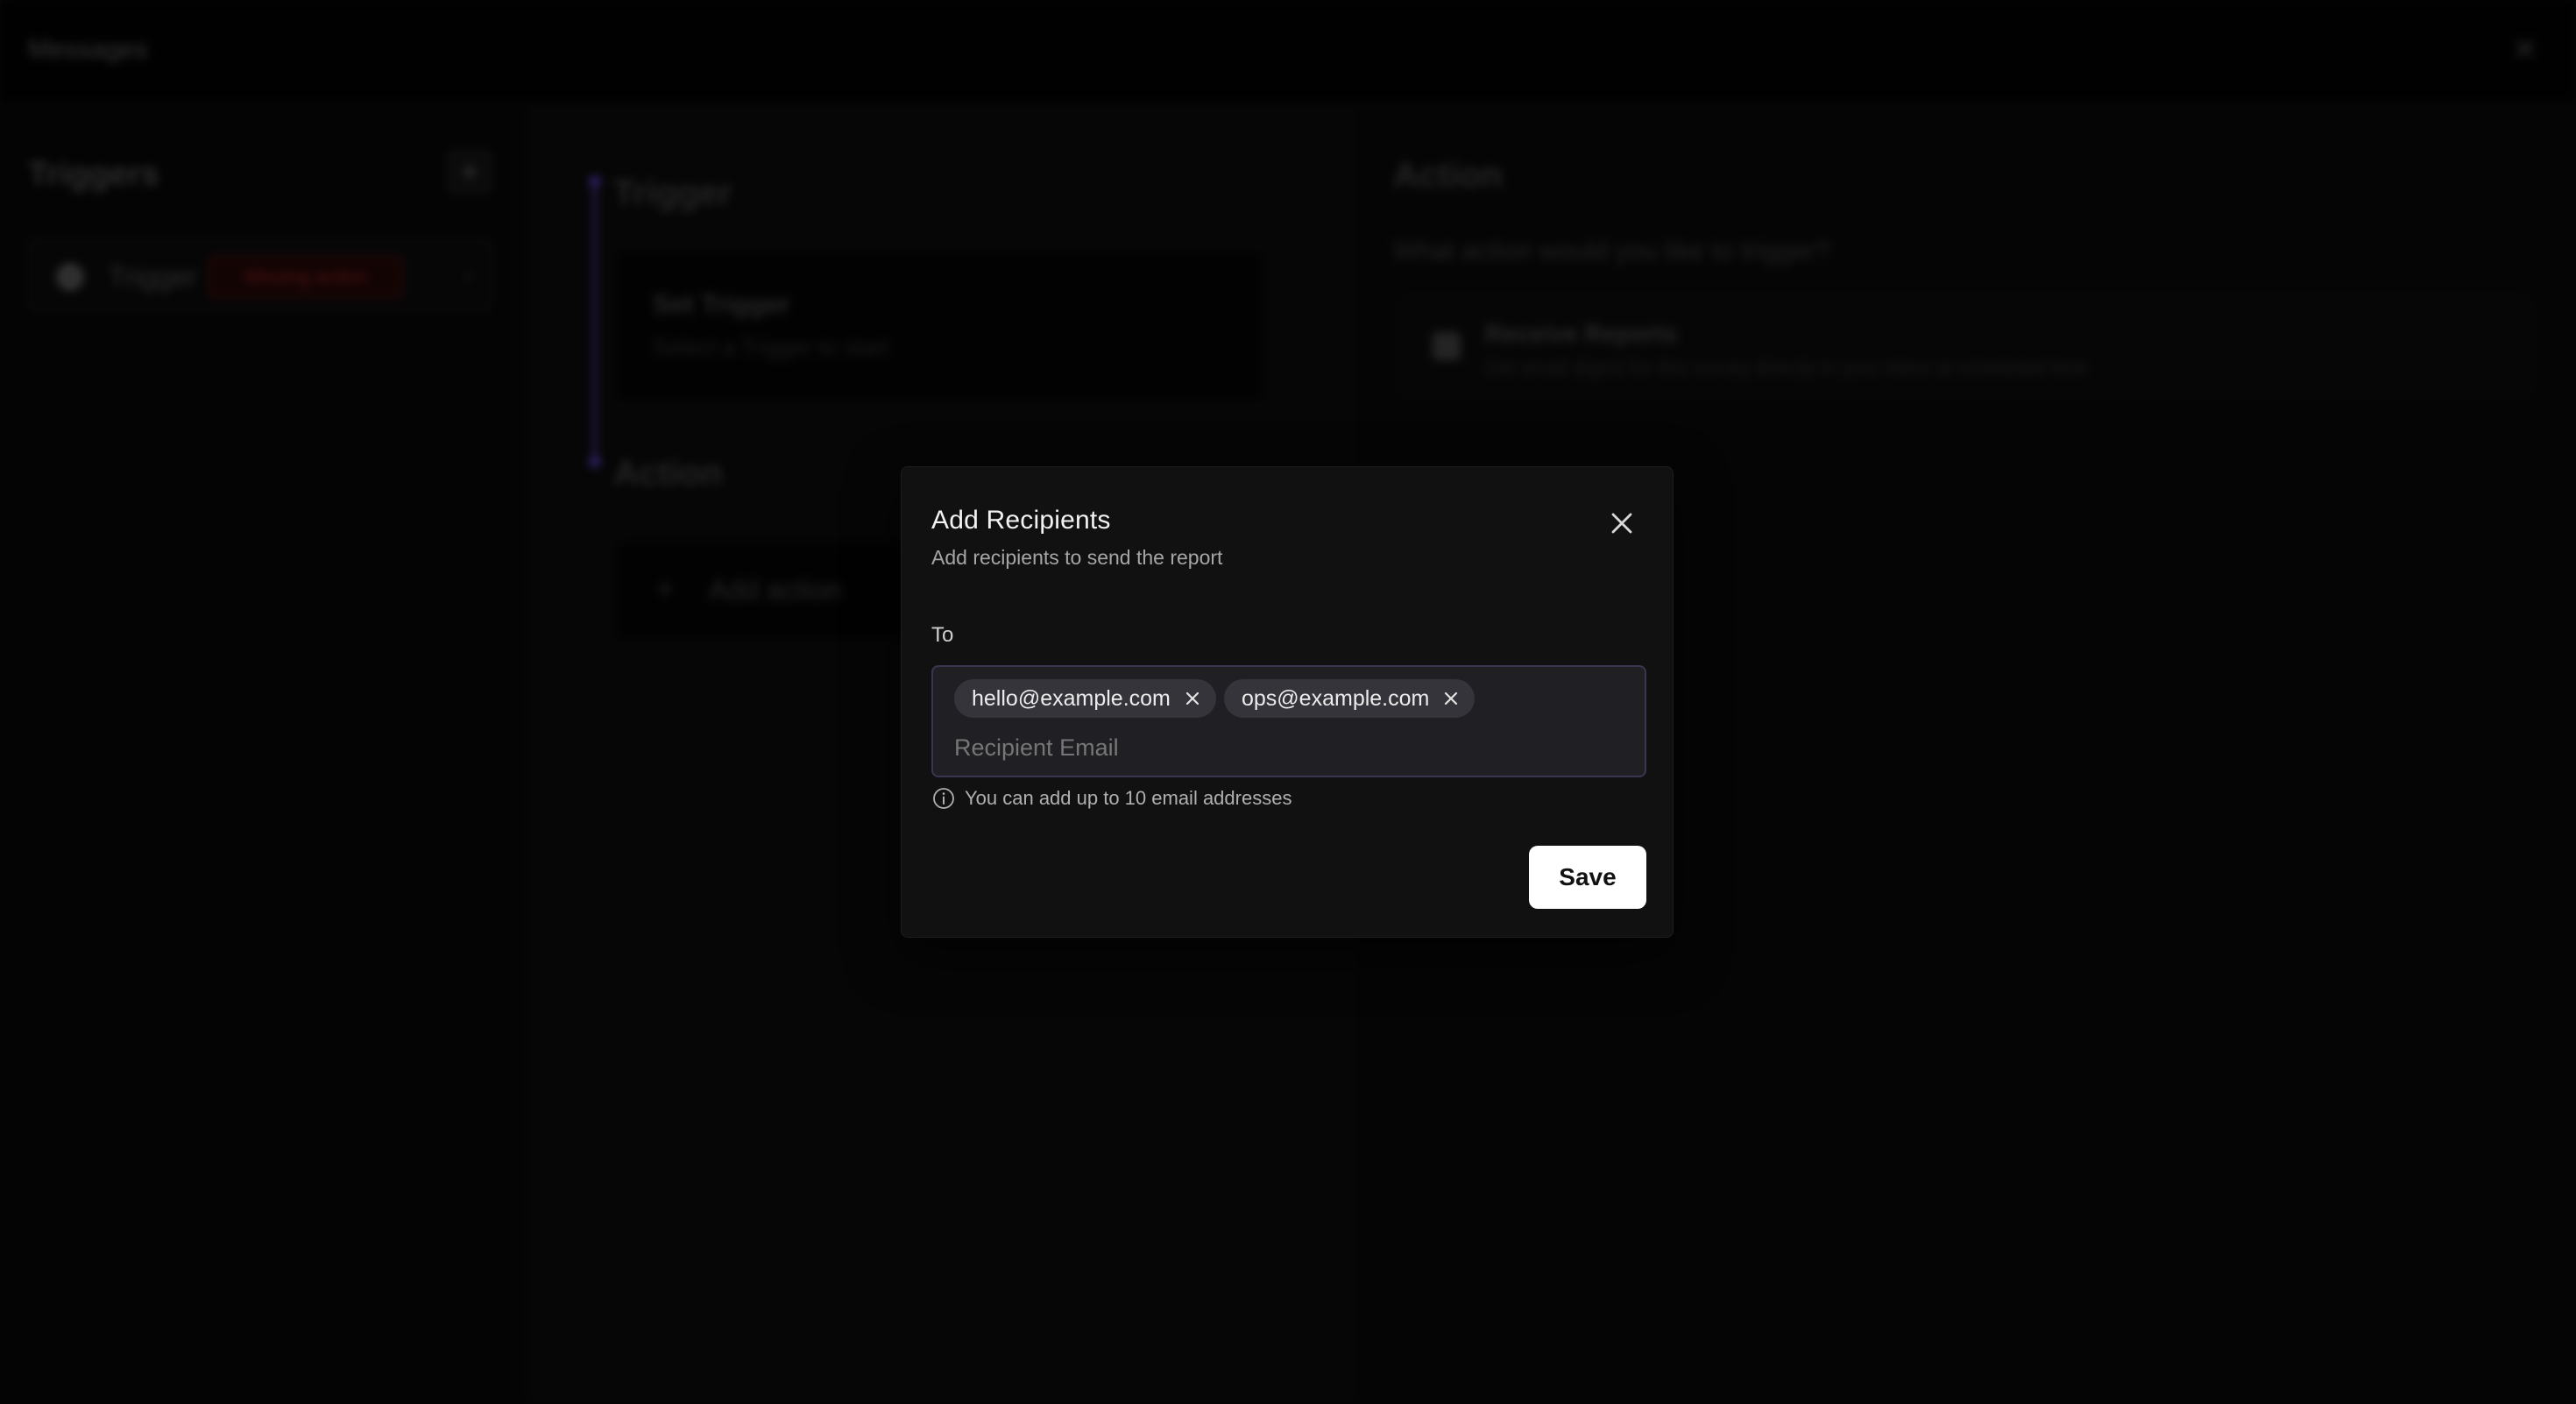 This screenshot has height=1404, width=2576. Describe the element at coordinates (1021, 520) in the screenshot. I see `dialog-title: Add Recipients` at that location.